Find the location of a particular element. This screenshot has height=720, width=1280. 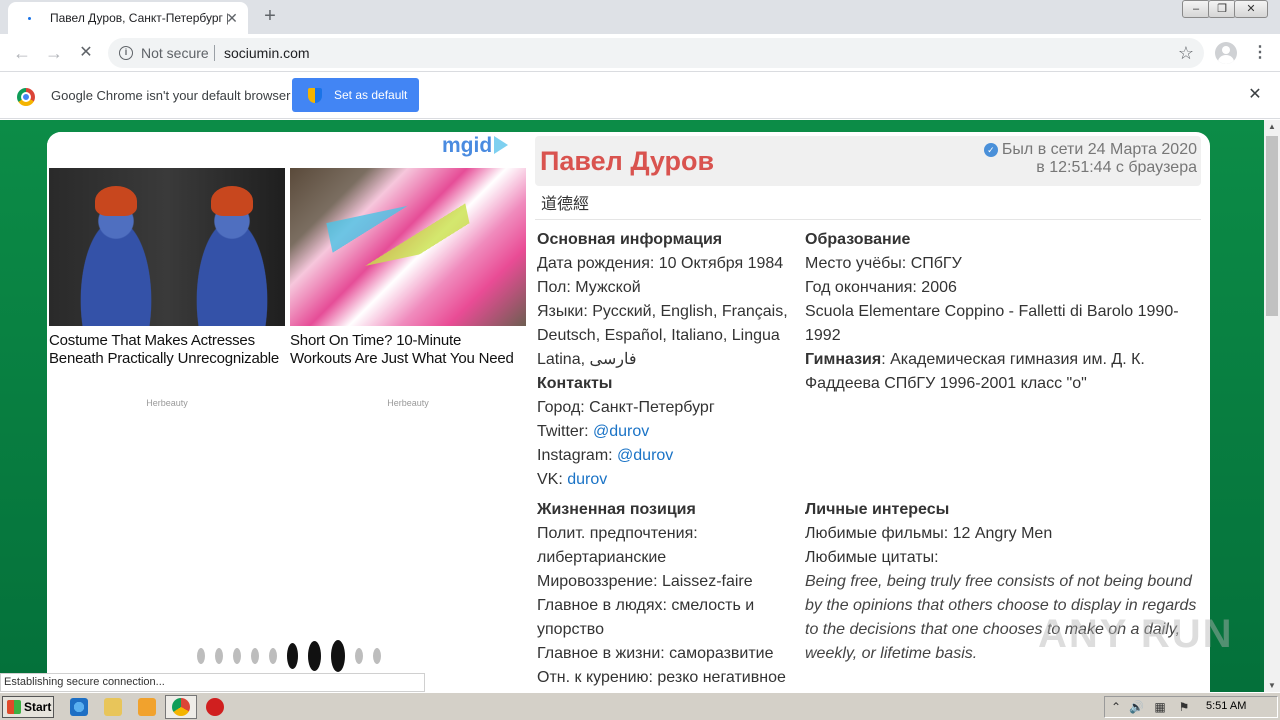

info-line: Любимые цитаты: is located at coordinates (872, 557).